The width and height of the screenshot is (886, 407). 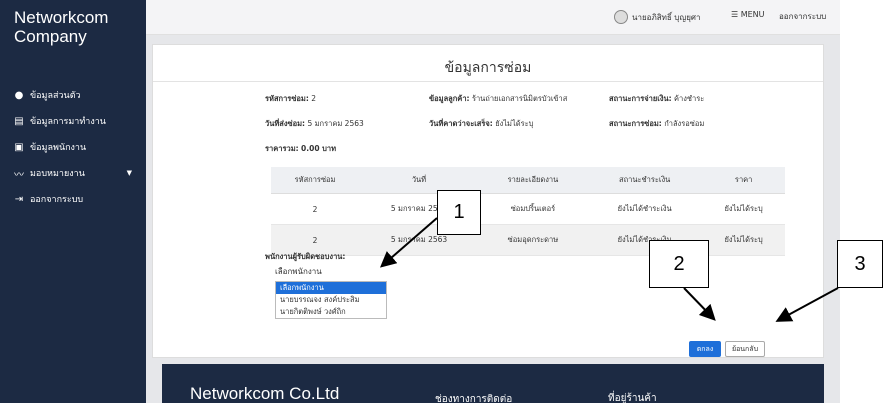 What do you see at coordinates (609, 269) in the screenshot?
I see `callout-arrows` at bounding box center [609, 269].